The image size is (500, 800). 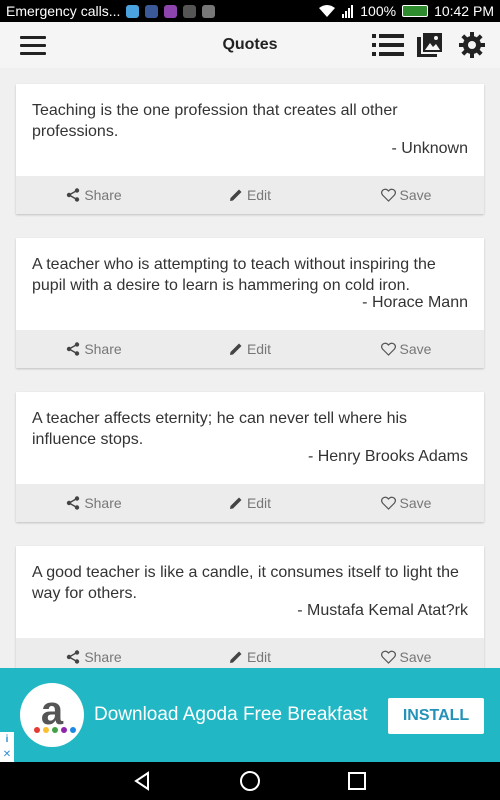 What do you see at coordinates (464, 11) in the screenshot?
I see `clock: 10:42 PM` at bounding box center [464, 11].